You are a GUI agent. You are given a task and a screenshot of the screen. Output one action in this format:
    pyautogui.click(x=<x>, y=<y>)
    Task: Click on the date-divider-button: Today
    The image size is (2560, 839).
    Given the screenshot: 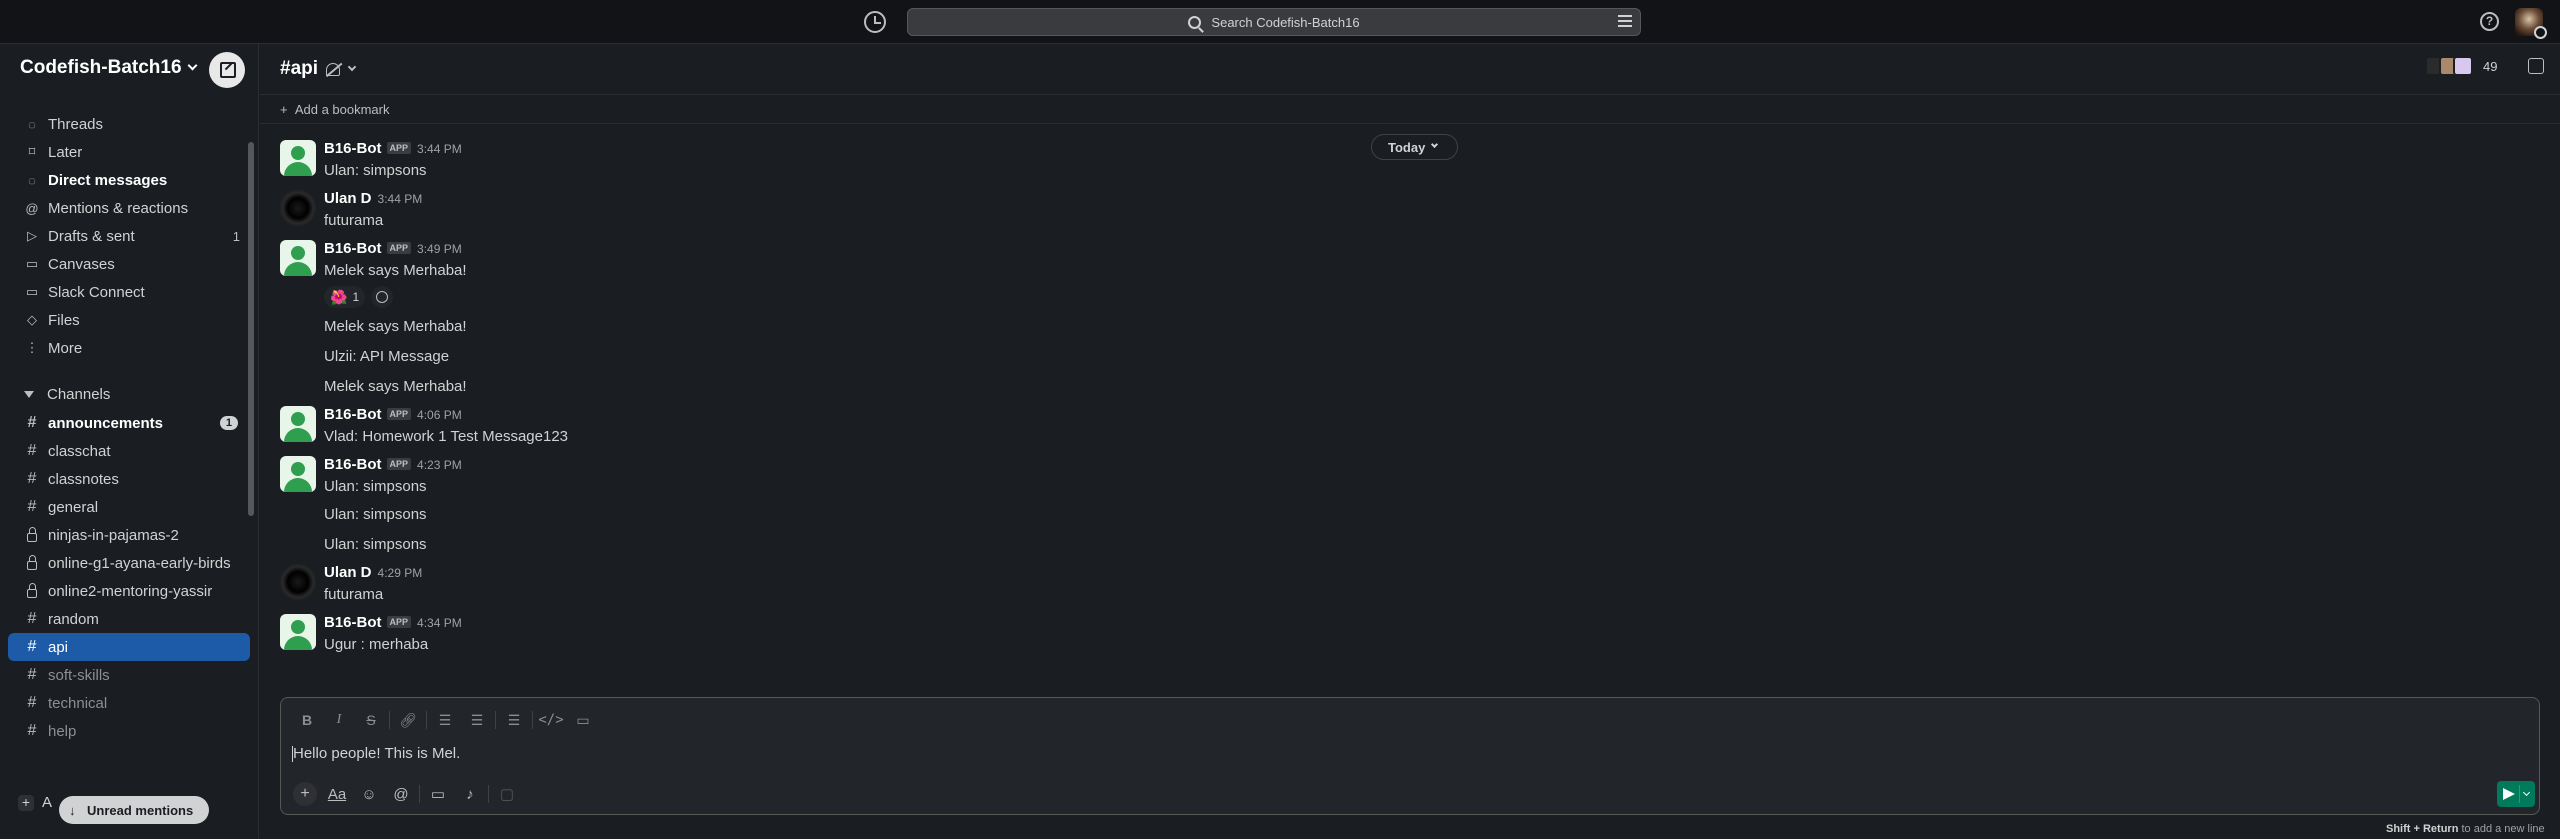 What is the action you would take?
    pyautogui.click(x=1415, y=147)
    